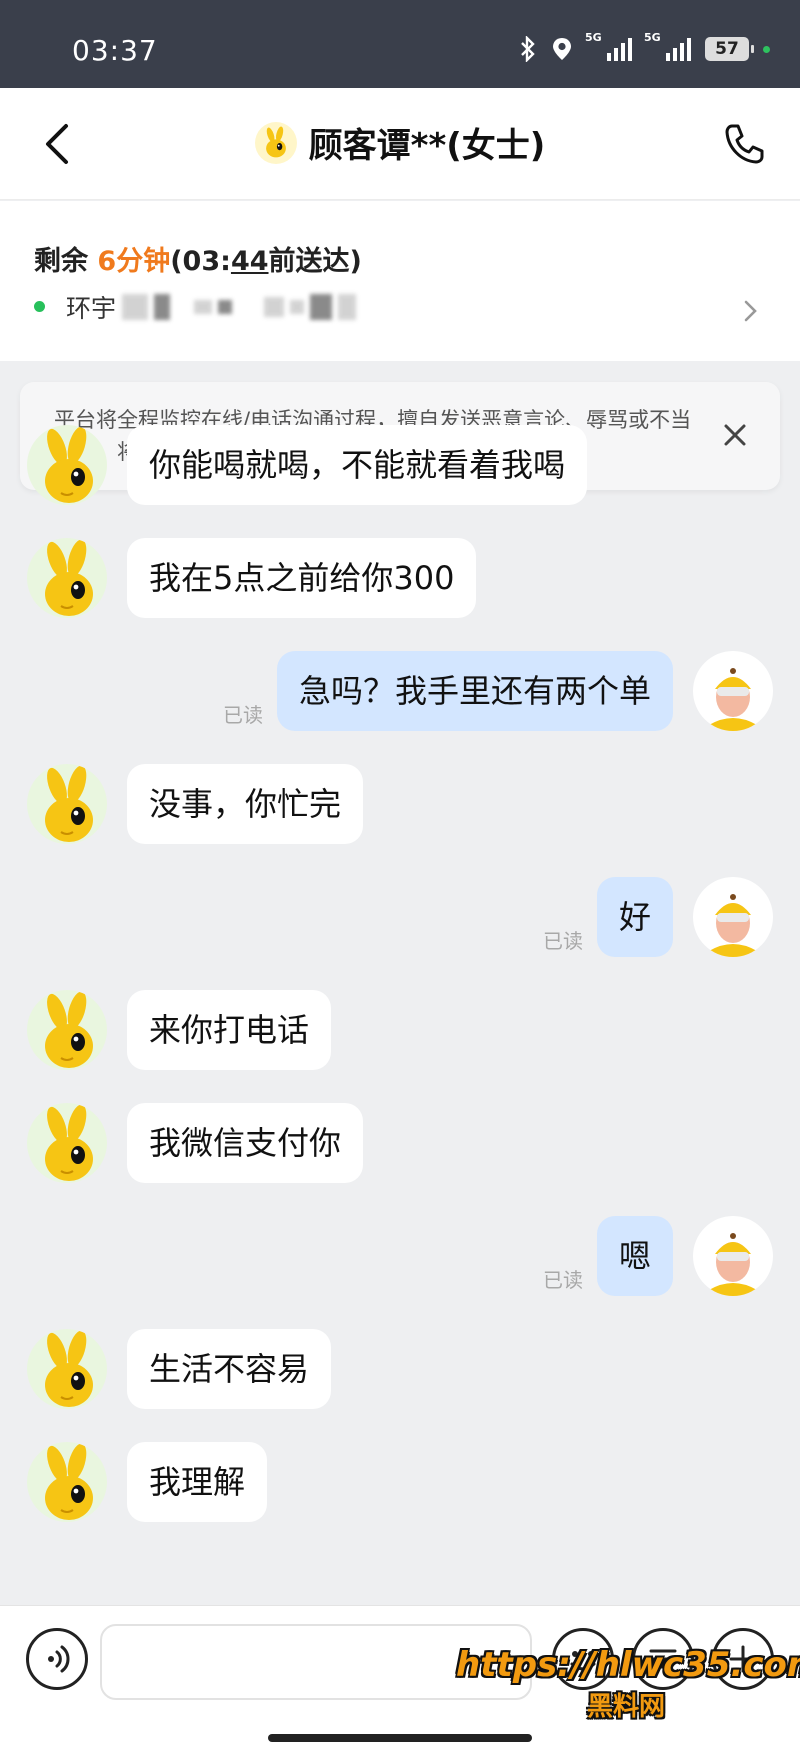 The image size is (800, 1759). What do you see at coordinates (229, 1369) in the screenshot?
I see `message-bubble: 生活不容易` at bounding box center [229, 1369].